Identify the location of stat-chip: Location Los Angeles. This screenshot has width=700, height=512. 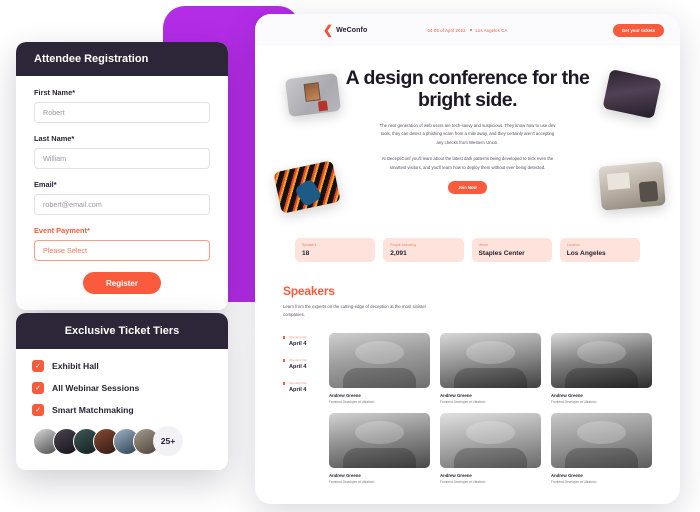
(599, 250).